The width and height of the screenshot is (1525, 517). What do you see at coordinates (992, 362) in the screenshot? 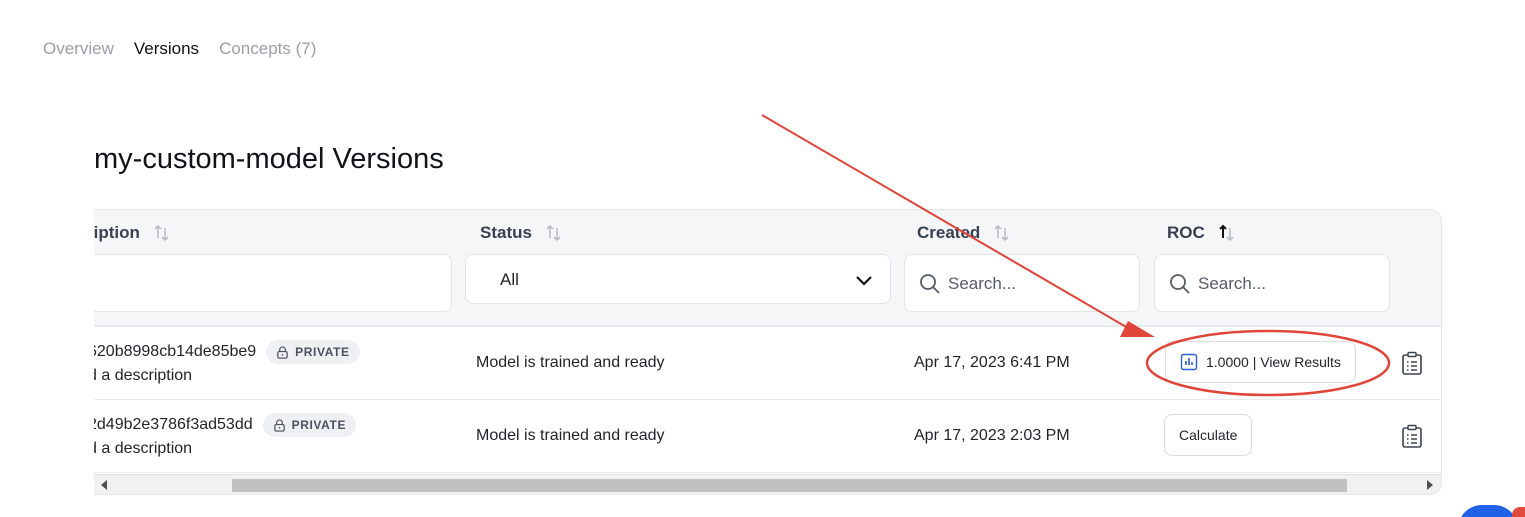
I see `created-cell: Apr 17, 2023 6:41 PM` at bounding box center [992, 362].